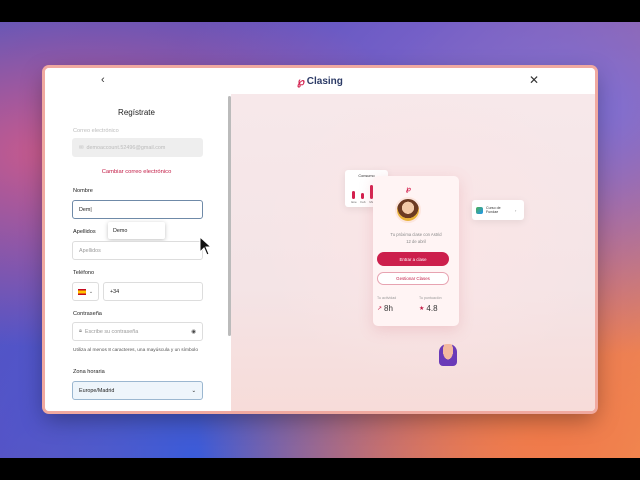 This screenshot has height=480, width=640. What do you see at coordinates (432, 308) in the screenshot?
I see `rating-value: 4.8` at bounding box center [432, 308].